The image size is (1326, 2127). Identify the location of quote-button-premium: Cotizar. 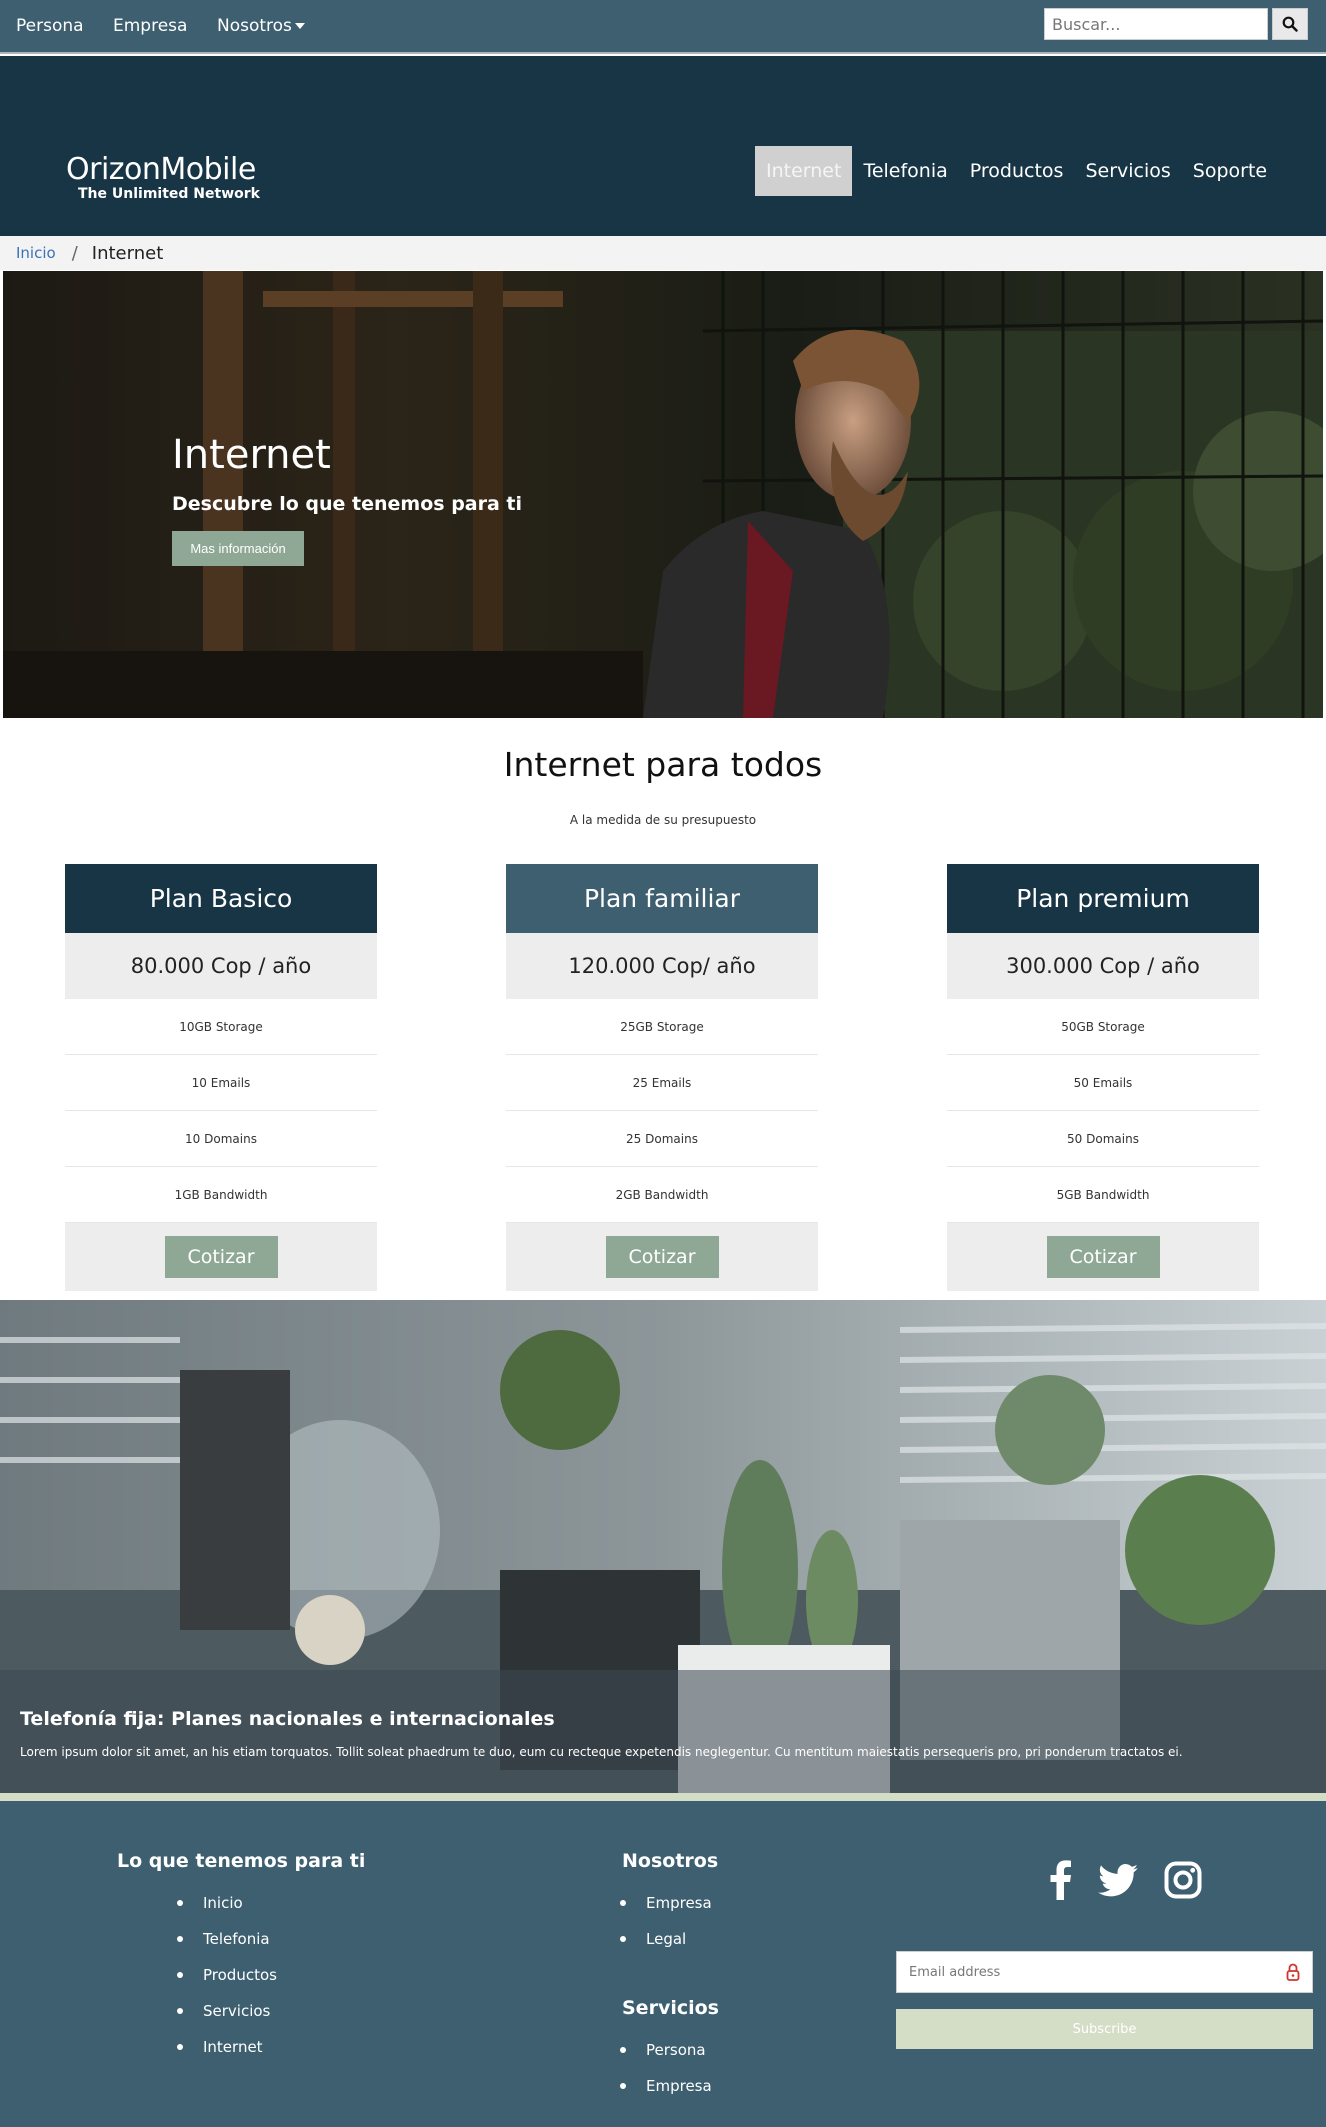
(1103, 1257).